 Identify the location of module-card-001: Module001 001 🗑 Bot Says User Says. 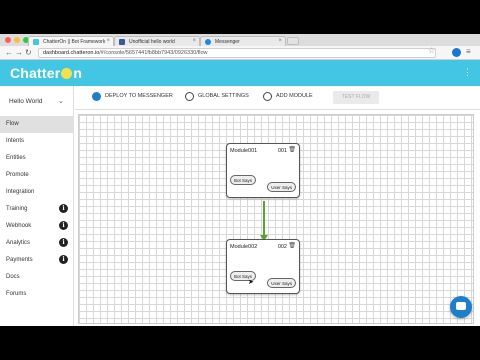
(263, 170).